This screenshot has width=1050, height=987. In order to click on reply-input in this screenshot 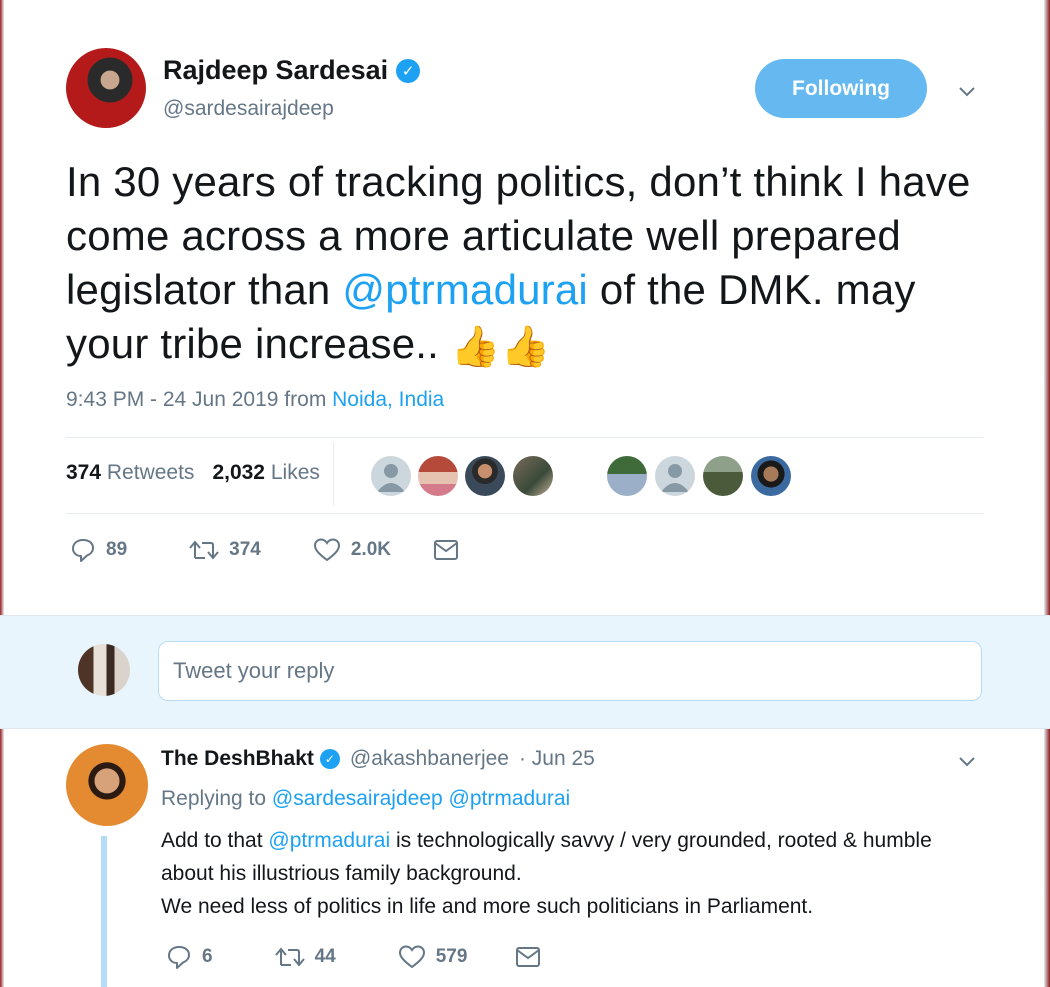, I will do `click(570, 671)`.